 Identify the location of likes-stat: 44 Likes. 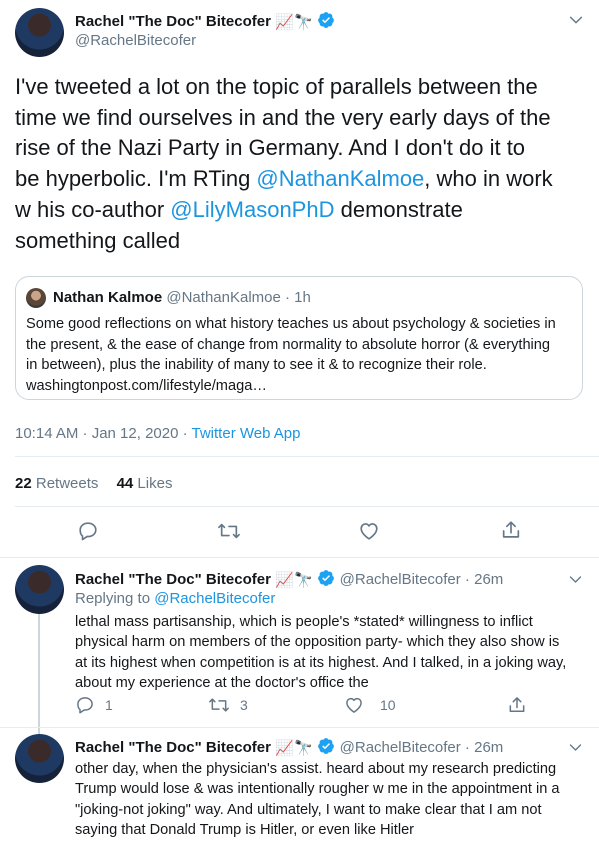
(145, 483).